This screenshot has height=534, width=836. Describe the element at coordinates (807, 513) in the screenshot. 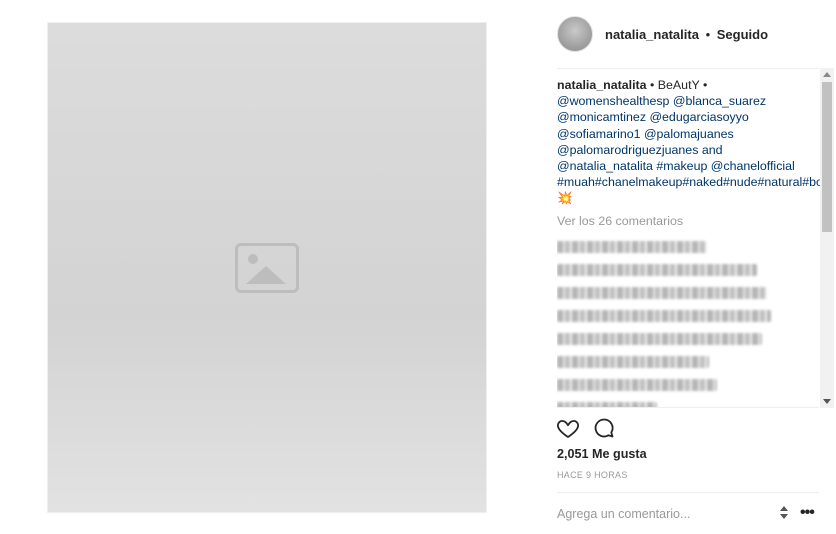

I see `more-options-button: •••` at that location.